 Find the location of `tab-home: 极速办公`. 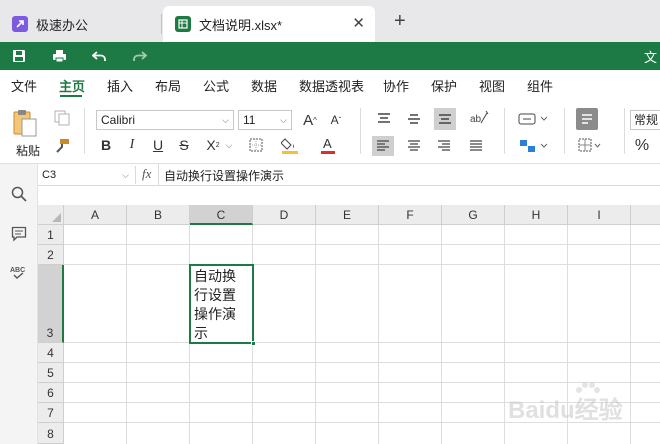

tab-home: 极速办公 is located at coordinates (80, 24).